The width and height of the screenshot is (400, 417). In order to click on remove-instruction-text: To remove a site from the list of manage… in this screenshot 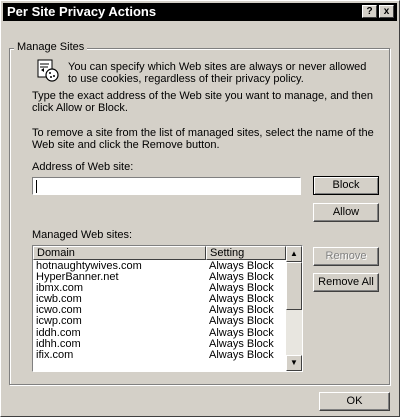, I will do `click(203, 139)`.